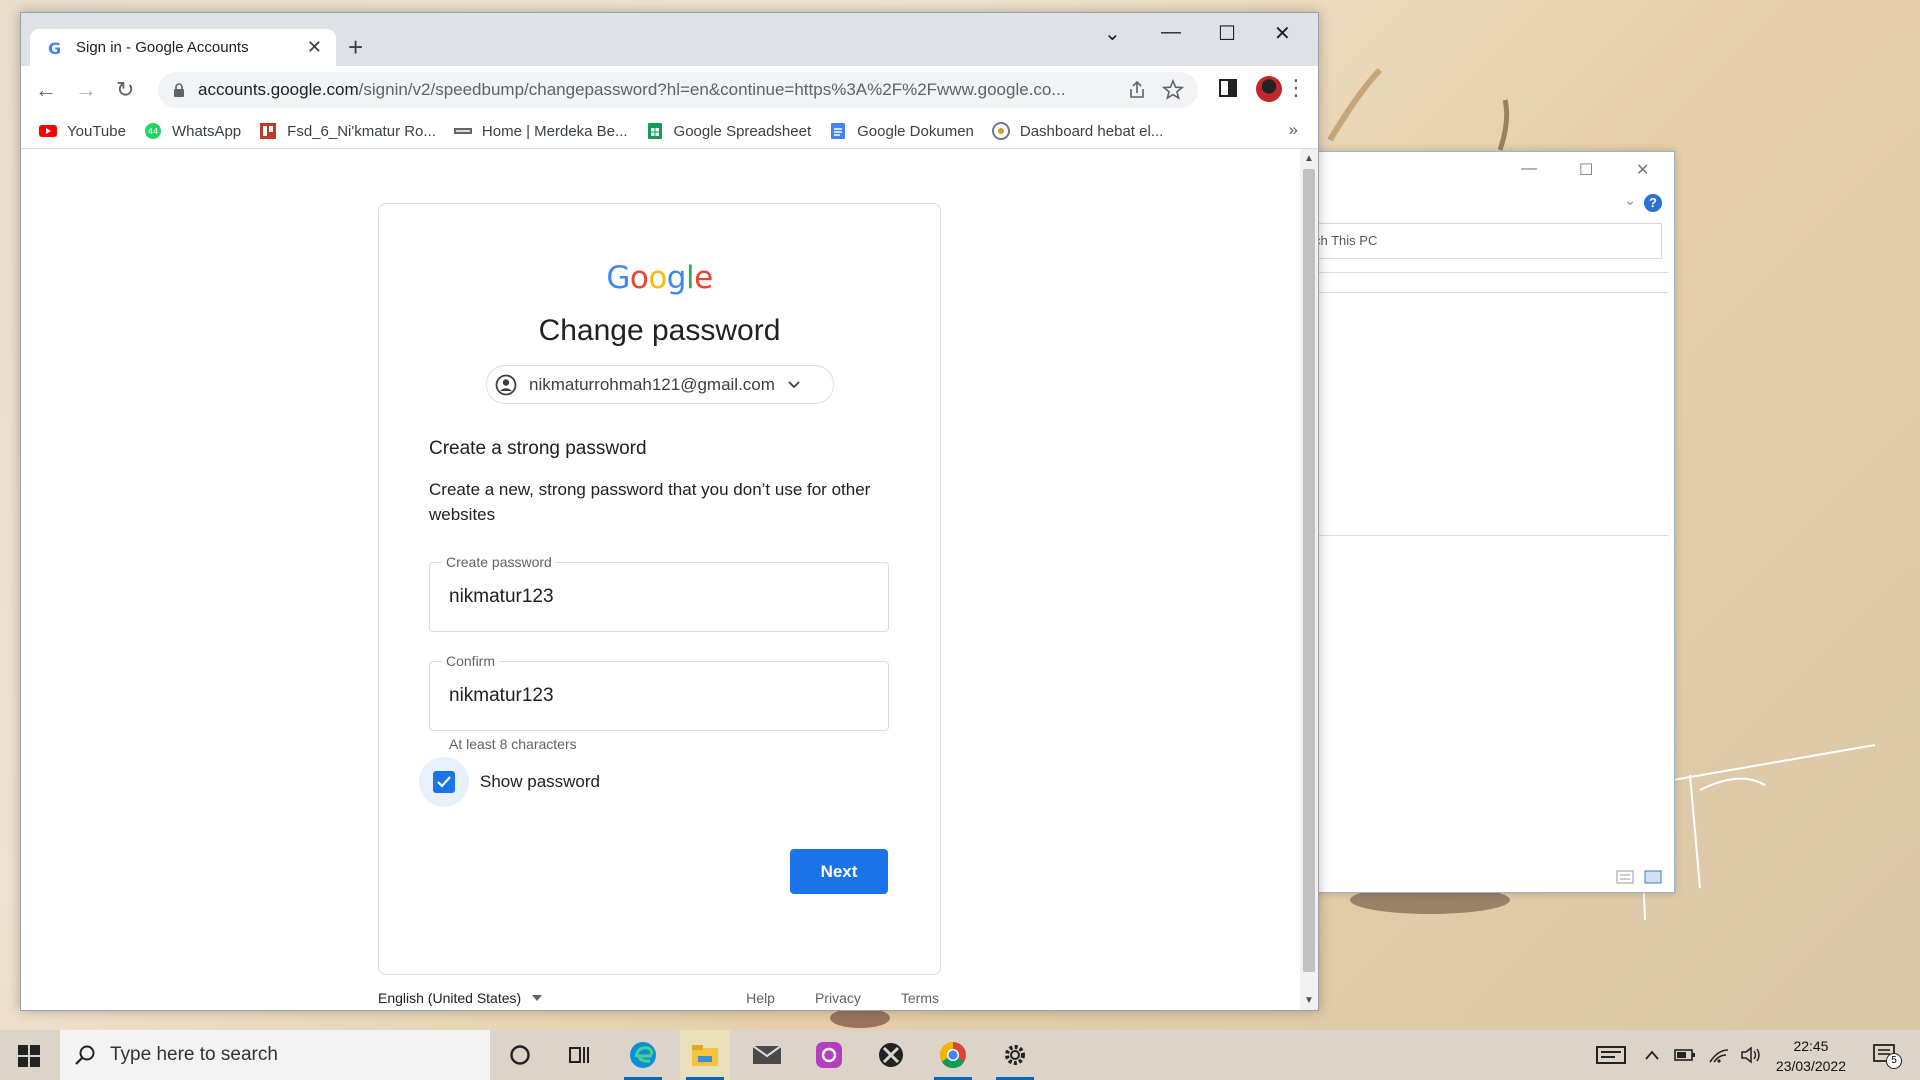 This screenshot has height=1080, width=1920. What do you see at coordinates (839, 871) in the screenshot?
I see `next-button: Next` at bounding box center [839, 871].